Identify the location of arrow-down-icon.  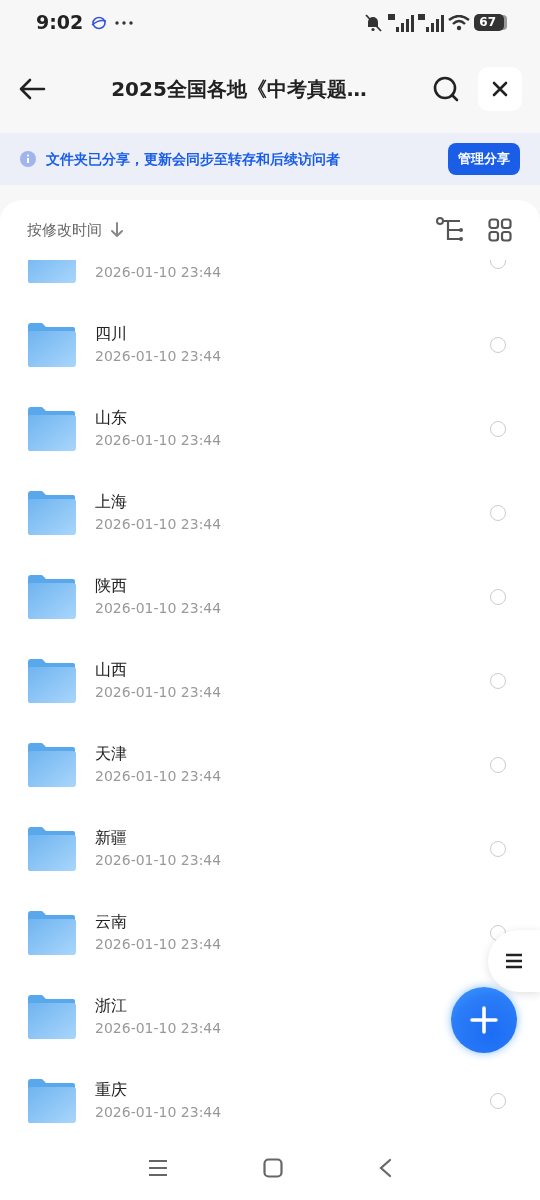
(117, 230).